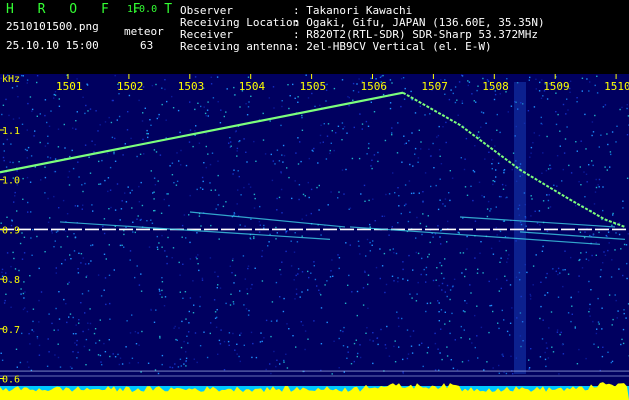 The width and height of the screenshot is (629, 400). Describe the element at coordinates (147, 45) in the screenshot. I see `meteor-count: 63` at that location.